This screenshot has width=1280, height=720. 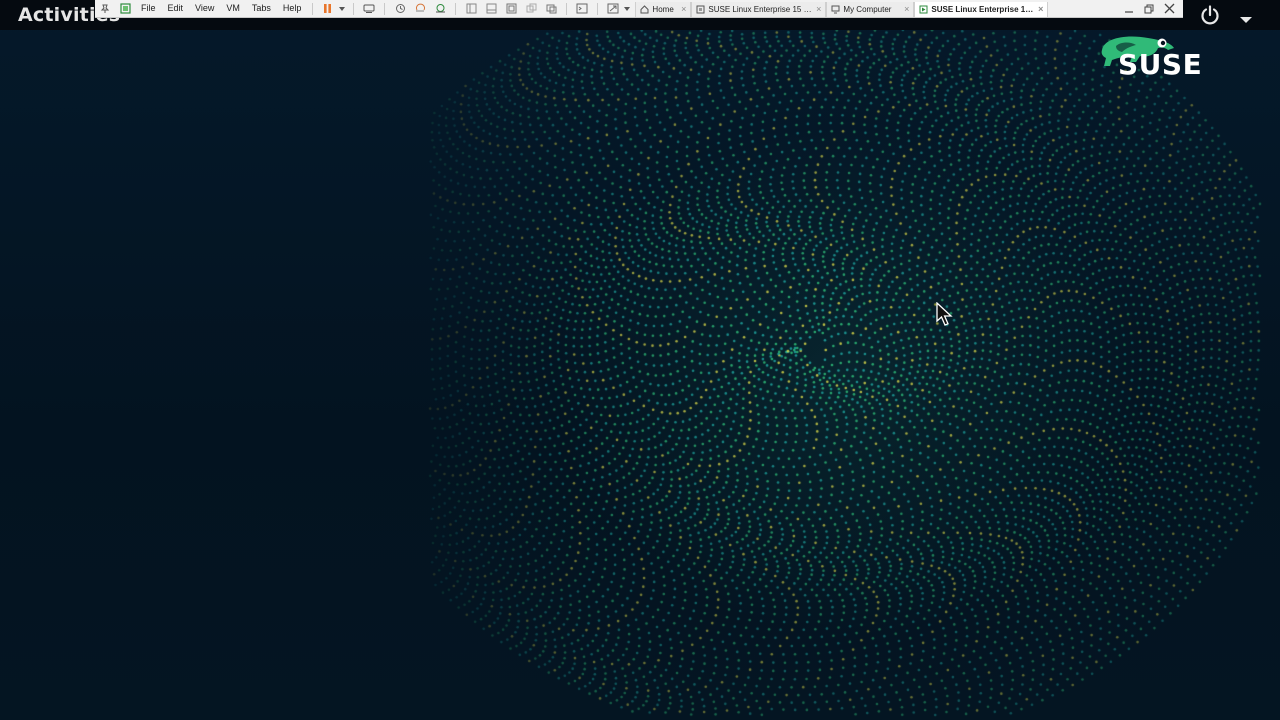 What do you see at coordinates (582, 9) in the screenshot?
I see `terminal-icon` at bounding box center [582, 9].